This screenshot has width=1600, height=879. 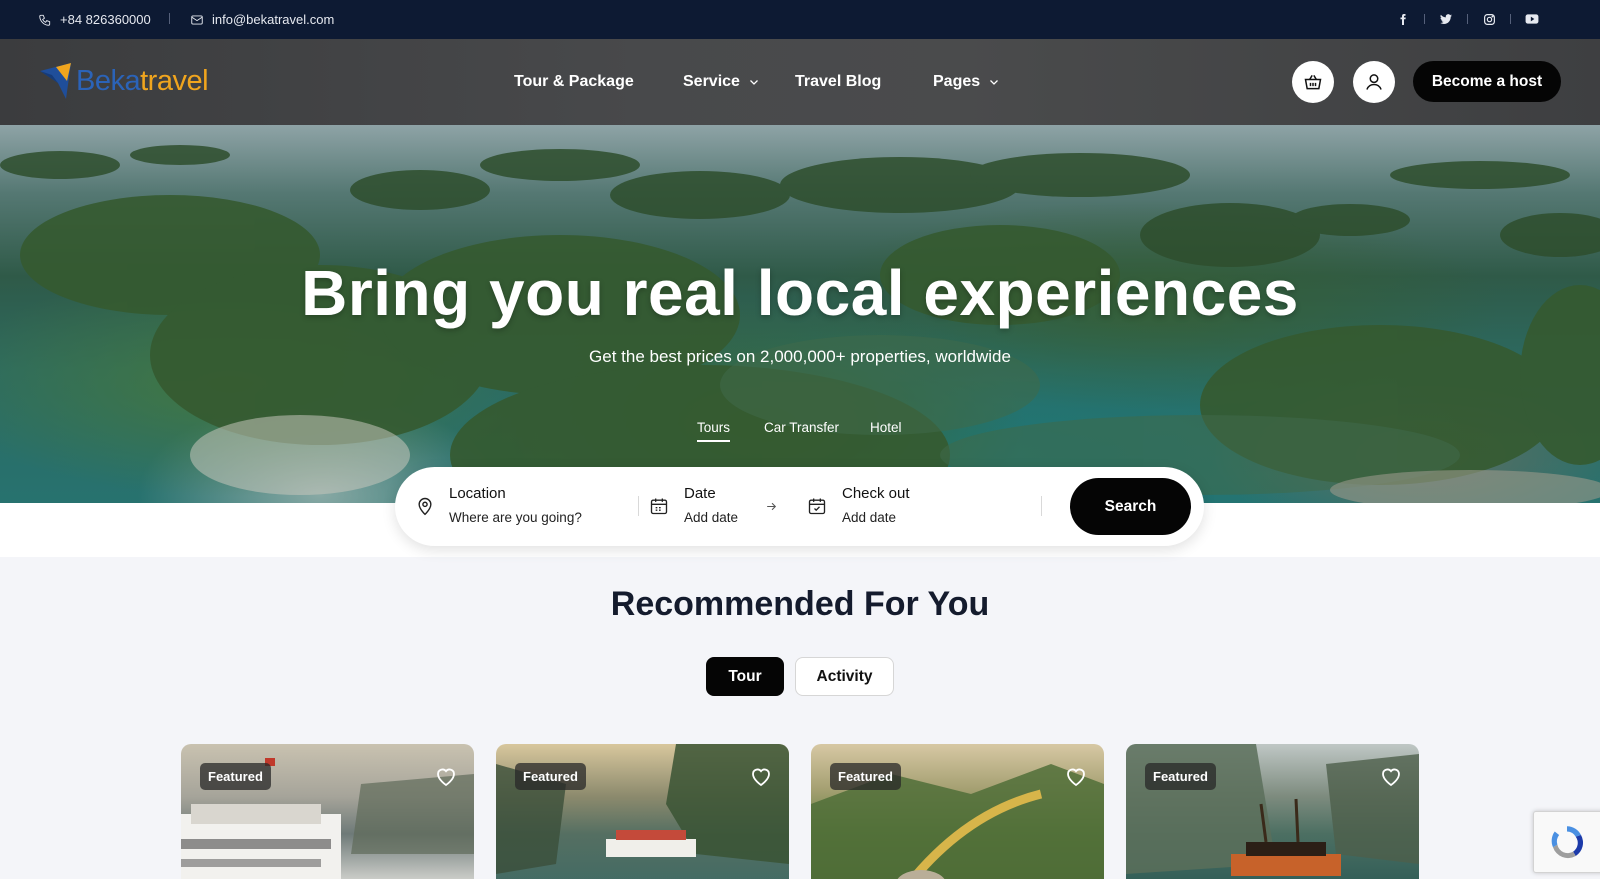 I want to click on phone-contact: +84 826360000, so click(x=94, y=19).